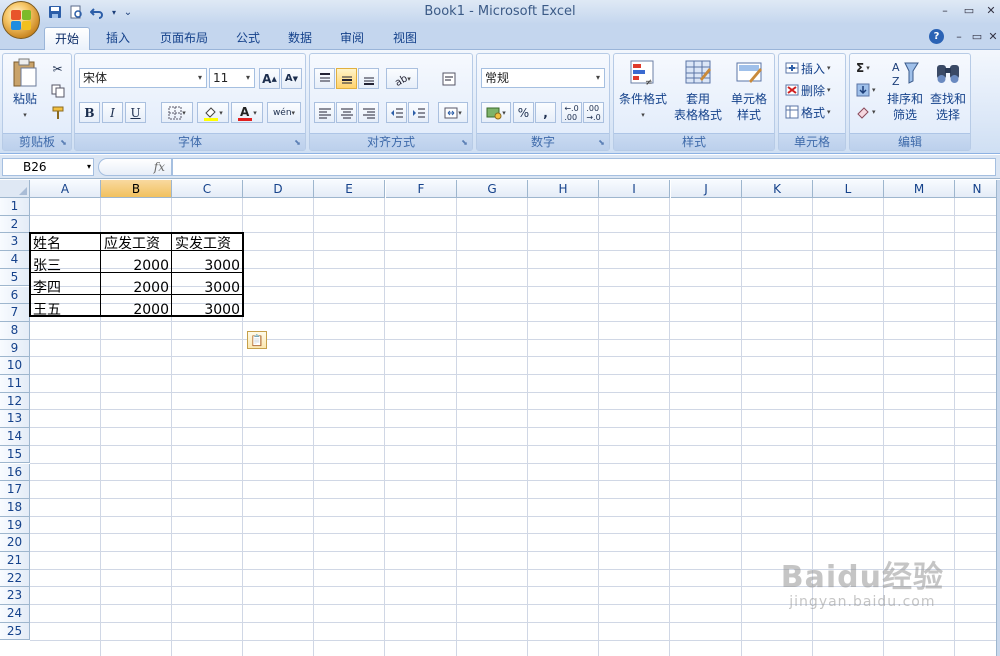 The width and height of the screenshot is (1000, 656). What do you see at coordinates (278, 189) in the screenshot?
I see `column-header-d: D` at bounding box center [278, 189].